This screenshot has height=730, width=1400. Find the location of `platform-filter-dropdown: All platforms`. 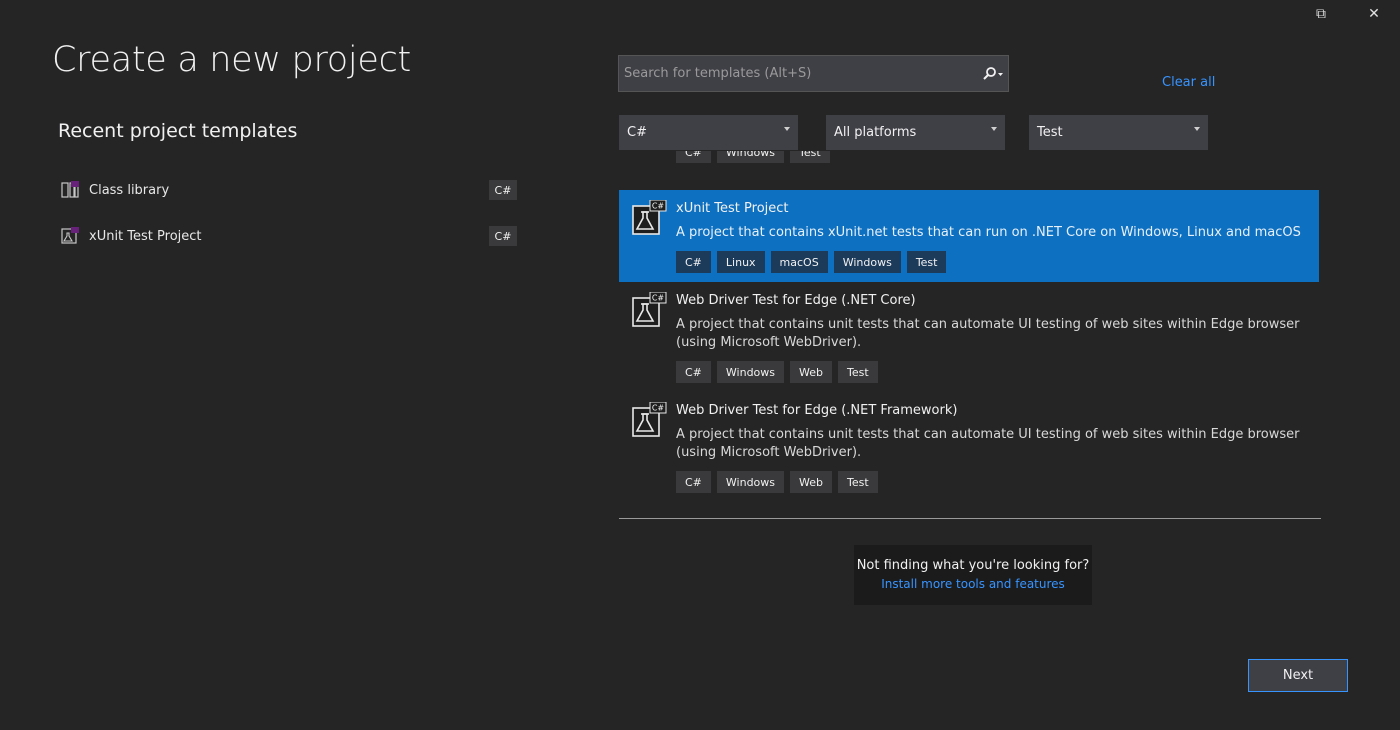

platform-filter-dropdown: All platforms is located at coordinates (915, 132).